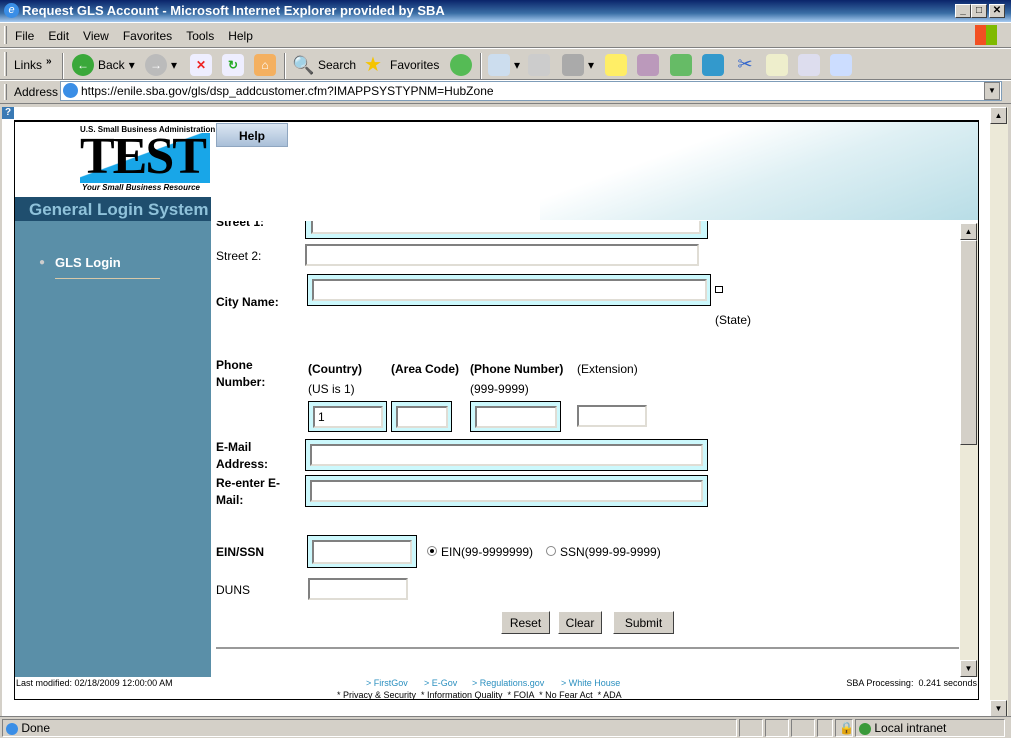  What do you see at coordinates (156, 65) in the screenshot?
I see `forward-arrow-icon: →` at bounding box center [156, 65].